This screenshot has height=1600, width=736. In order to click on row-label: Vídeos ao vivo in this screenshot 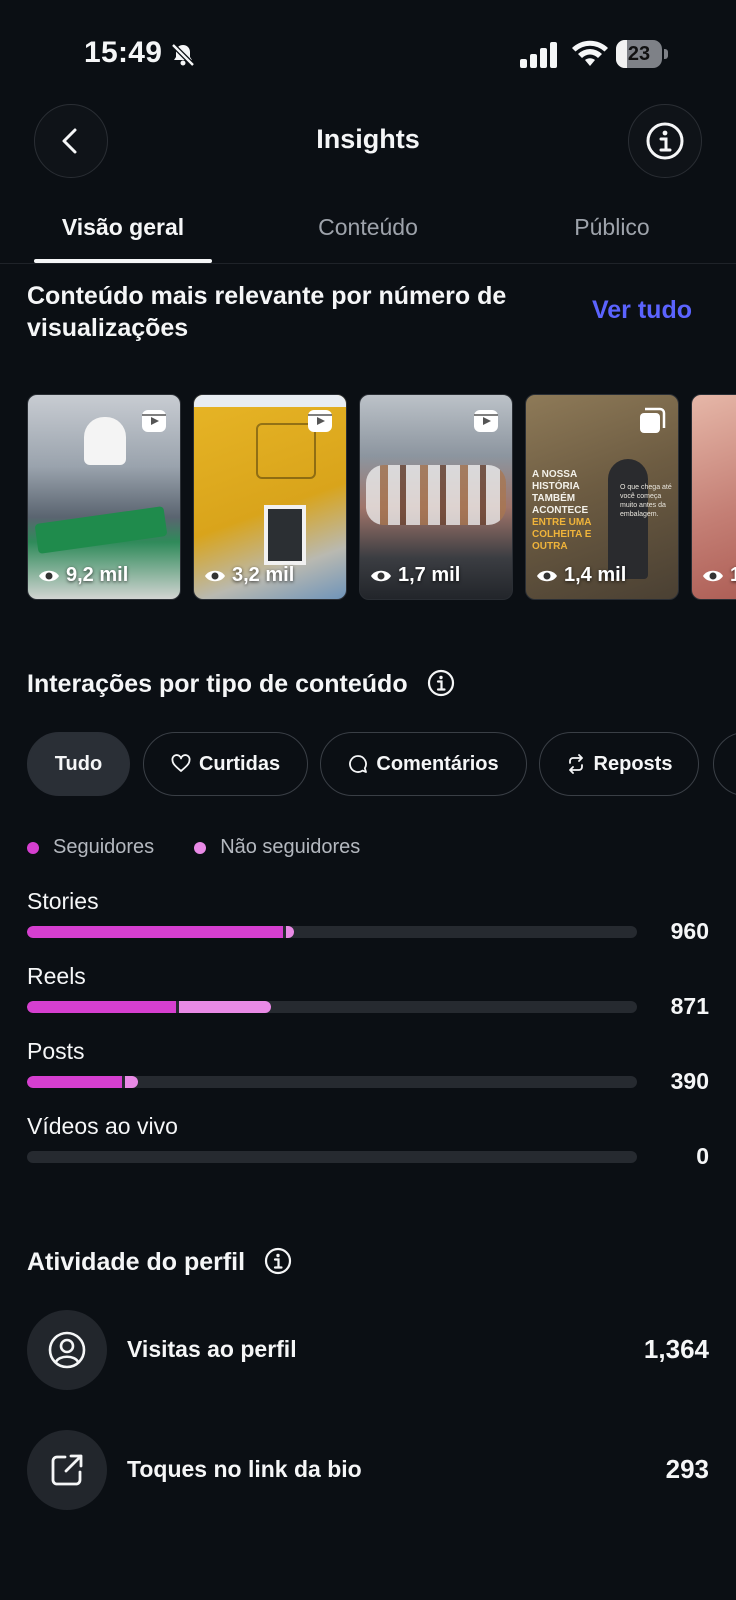, I will do `click(102, 1126)`.